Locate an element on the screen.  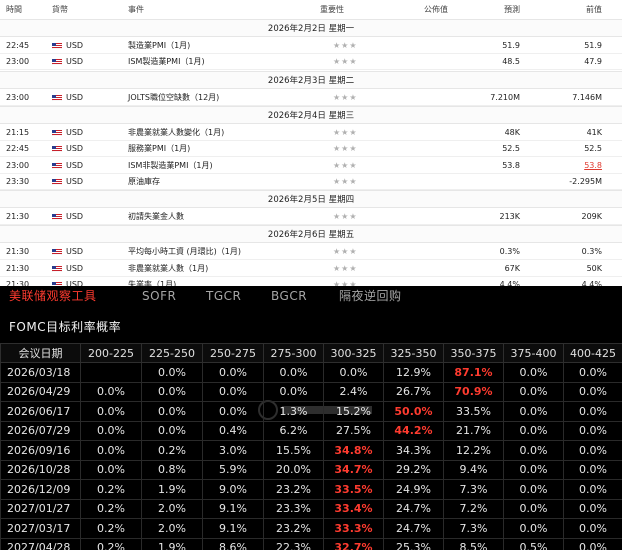
meeting-date: 2026/09/16 is located at coordinates (40, 450).